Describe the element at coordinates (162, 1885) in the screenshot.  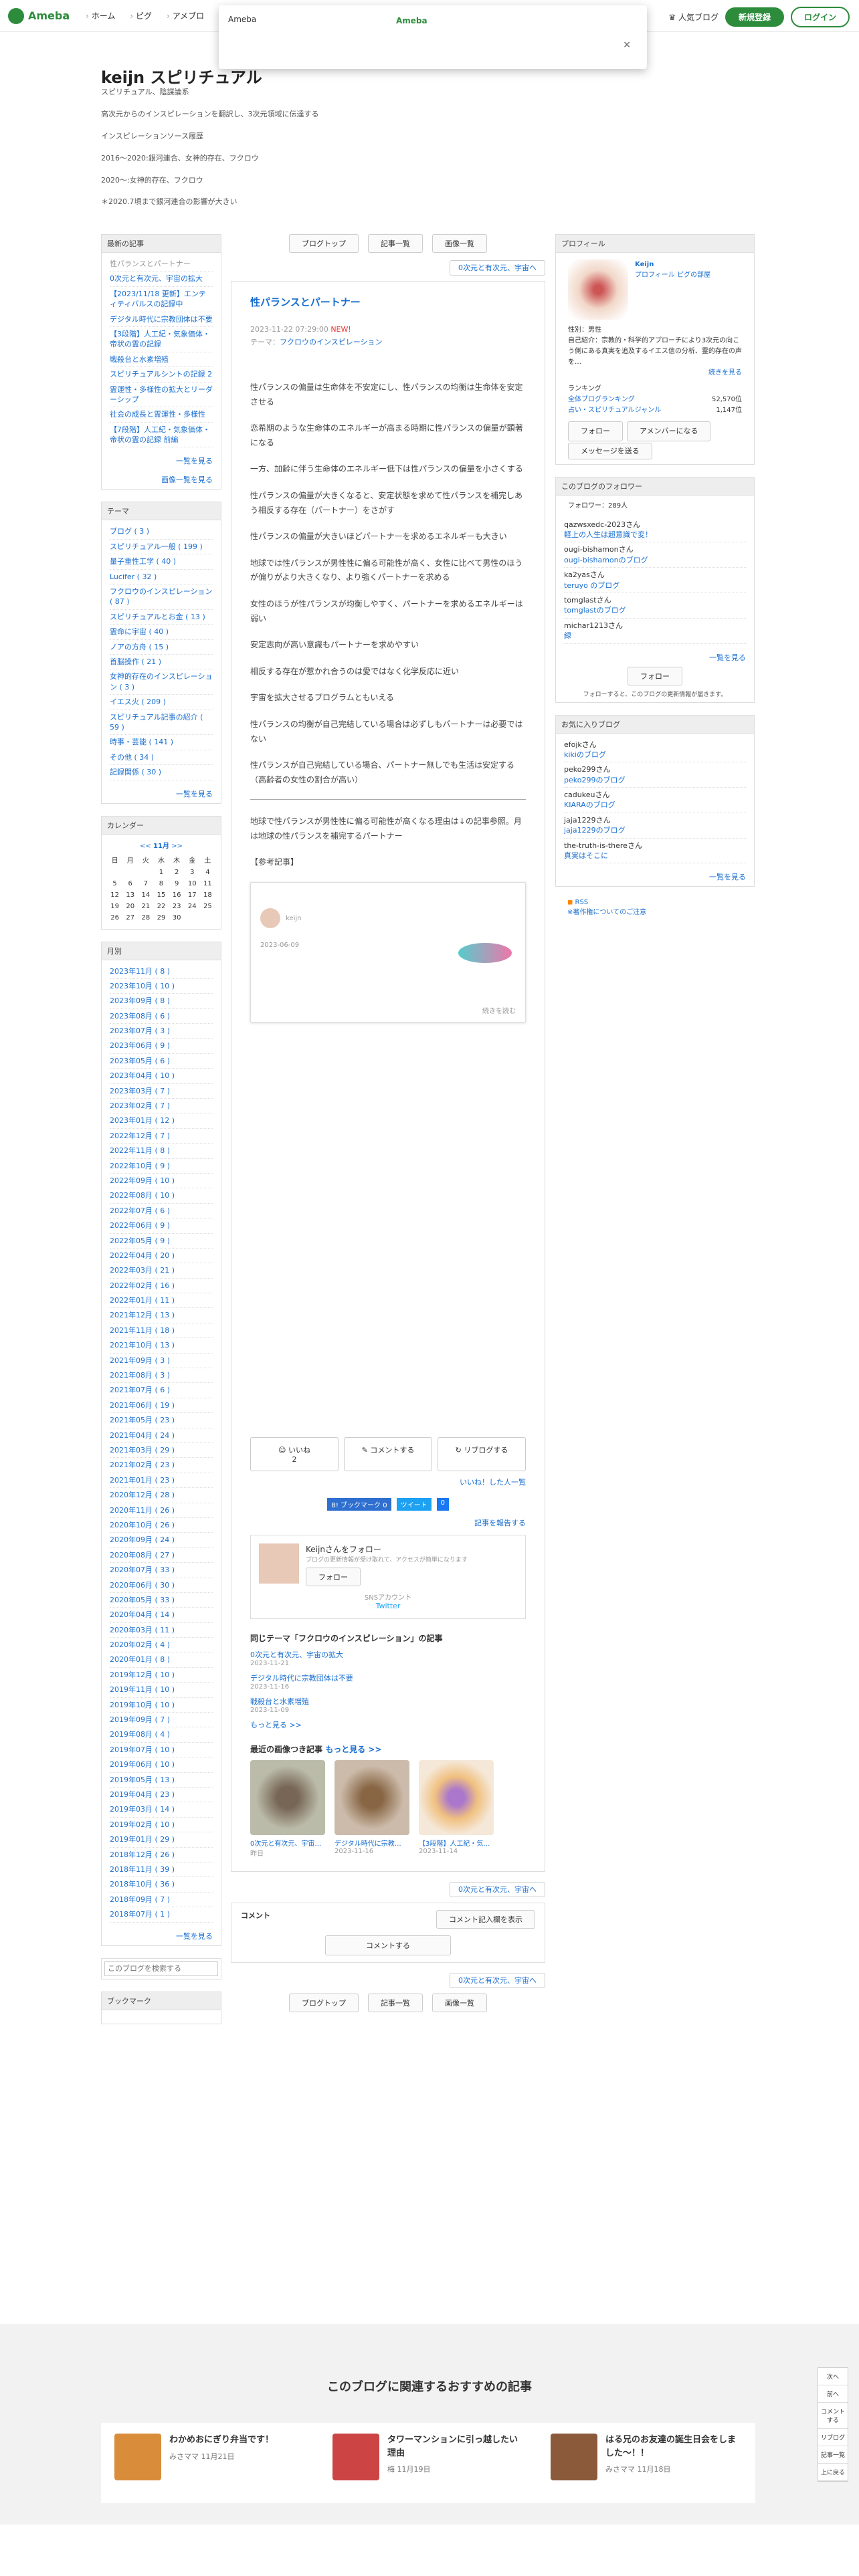
I see `month-item: 2018年10月 ( 36 )` at that location.